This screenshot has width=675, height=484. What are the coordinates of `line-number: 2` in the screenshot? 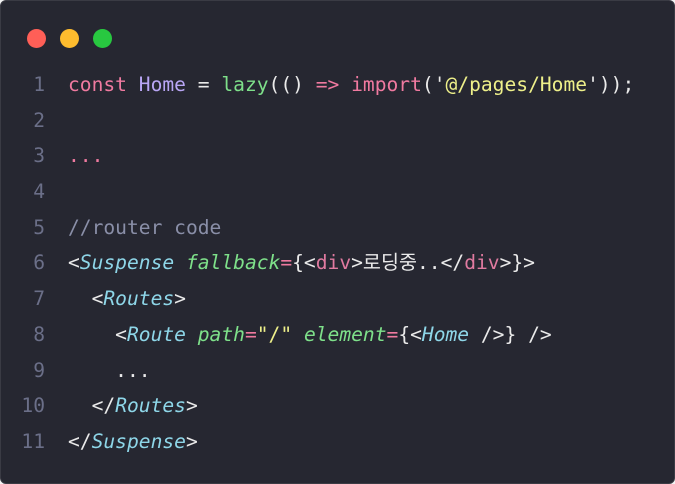 It's located at (39, 120).